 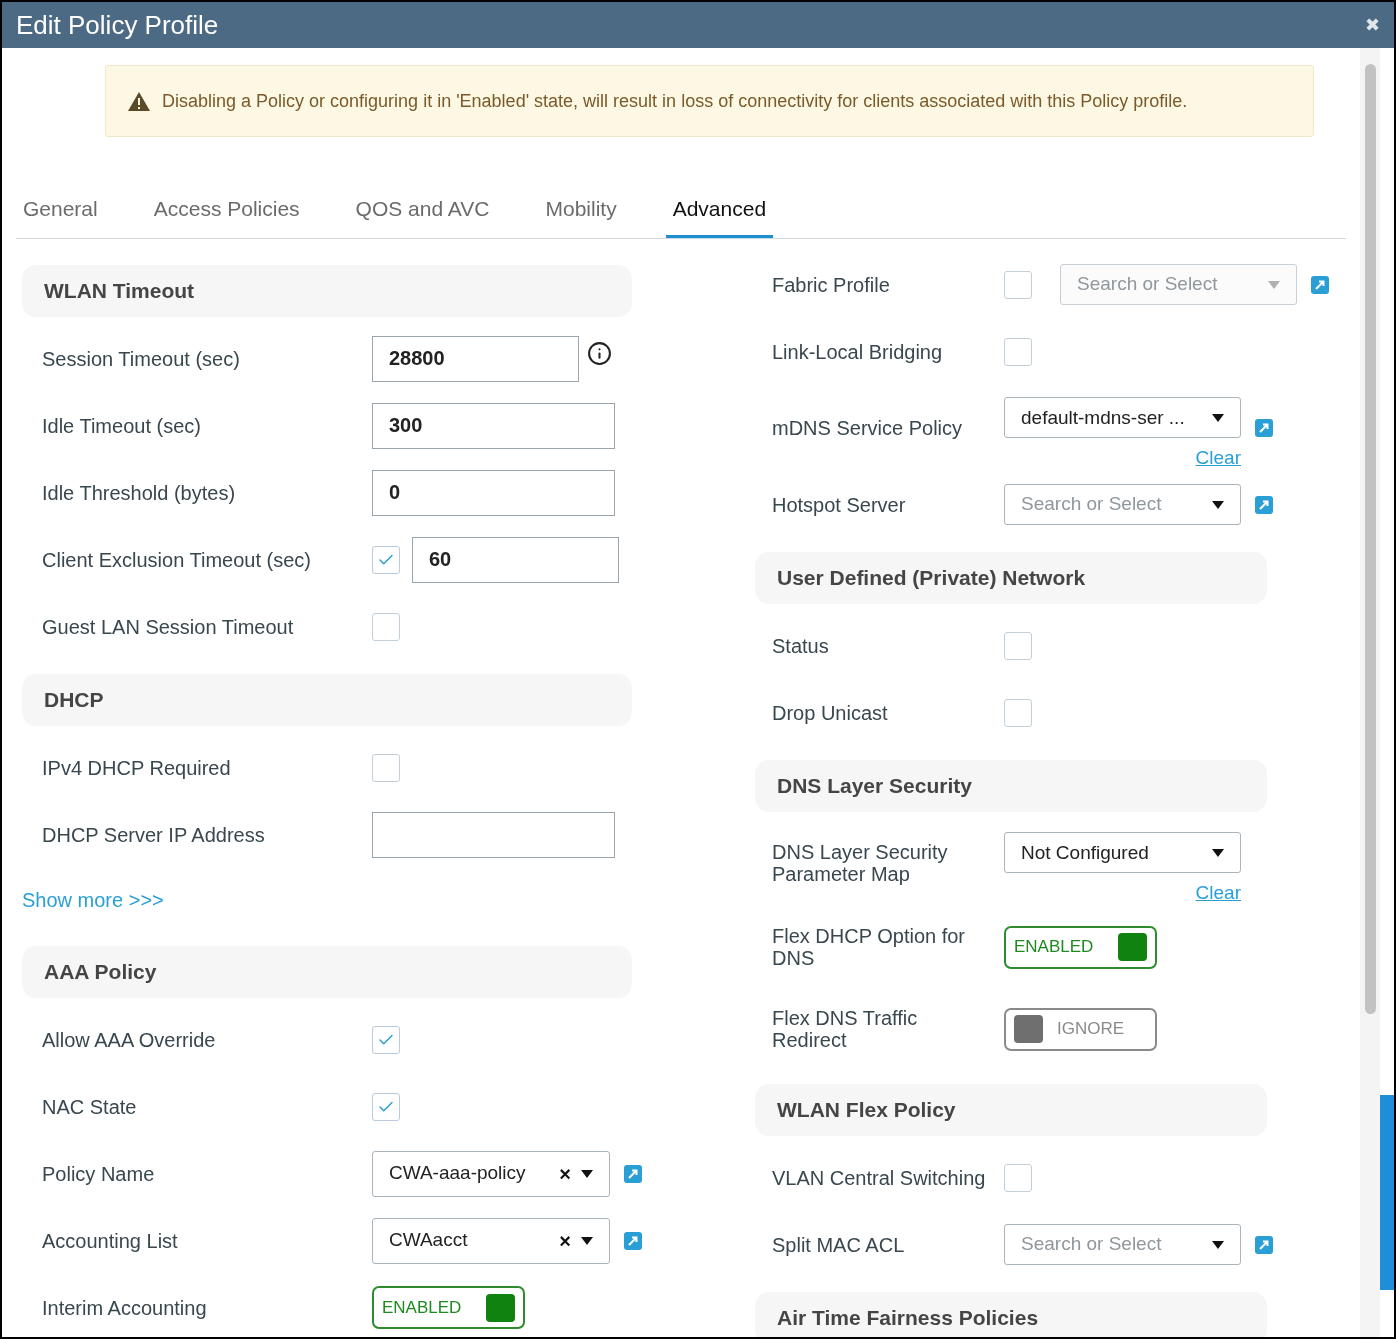 What do you see at coordinates (719, 210) in the screenshot?
I see `tab: Advanced` at bounding box center [719, 210].